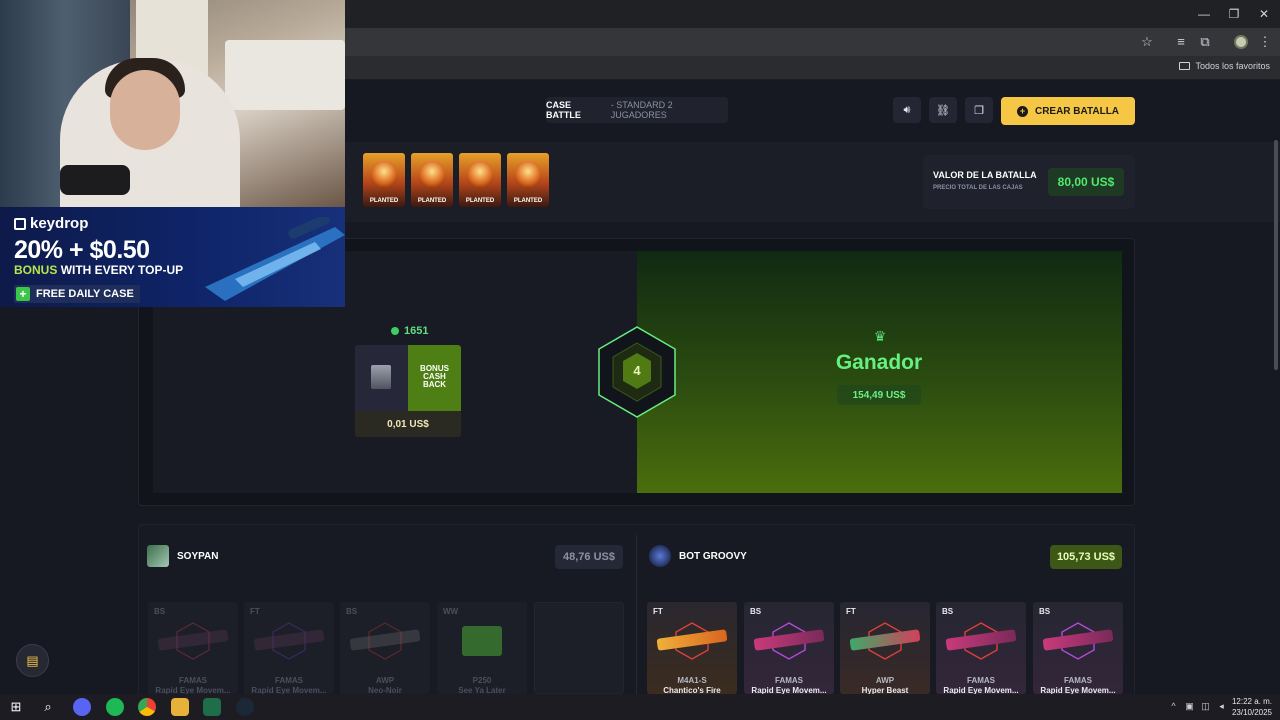 Image resolution: width=1280 pixels, height=720 pixels. I want to click on folder-icon, so click(1185, 66).